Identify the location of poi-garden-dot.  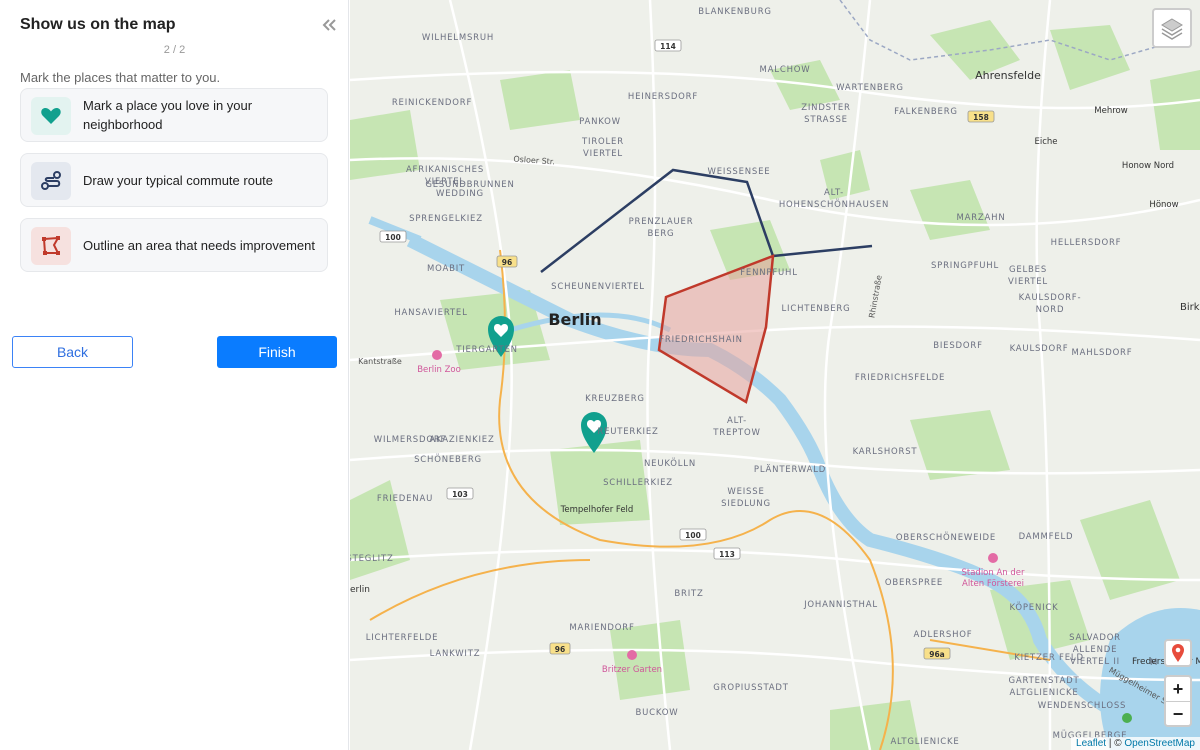
(632, 655).